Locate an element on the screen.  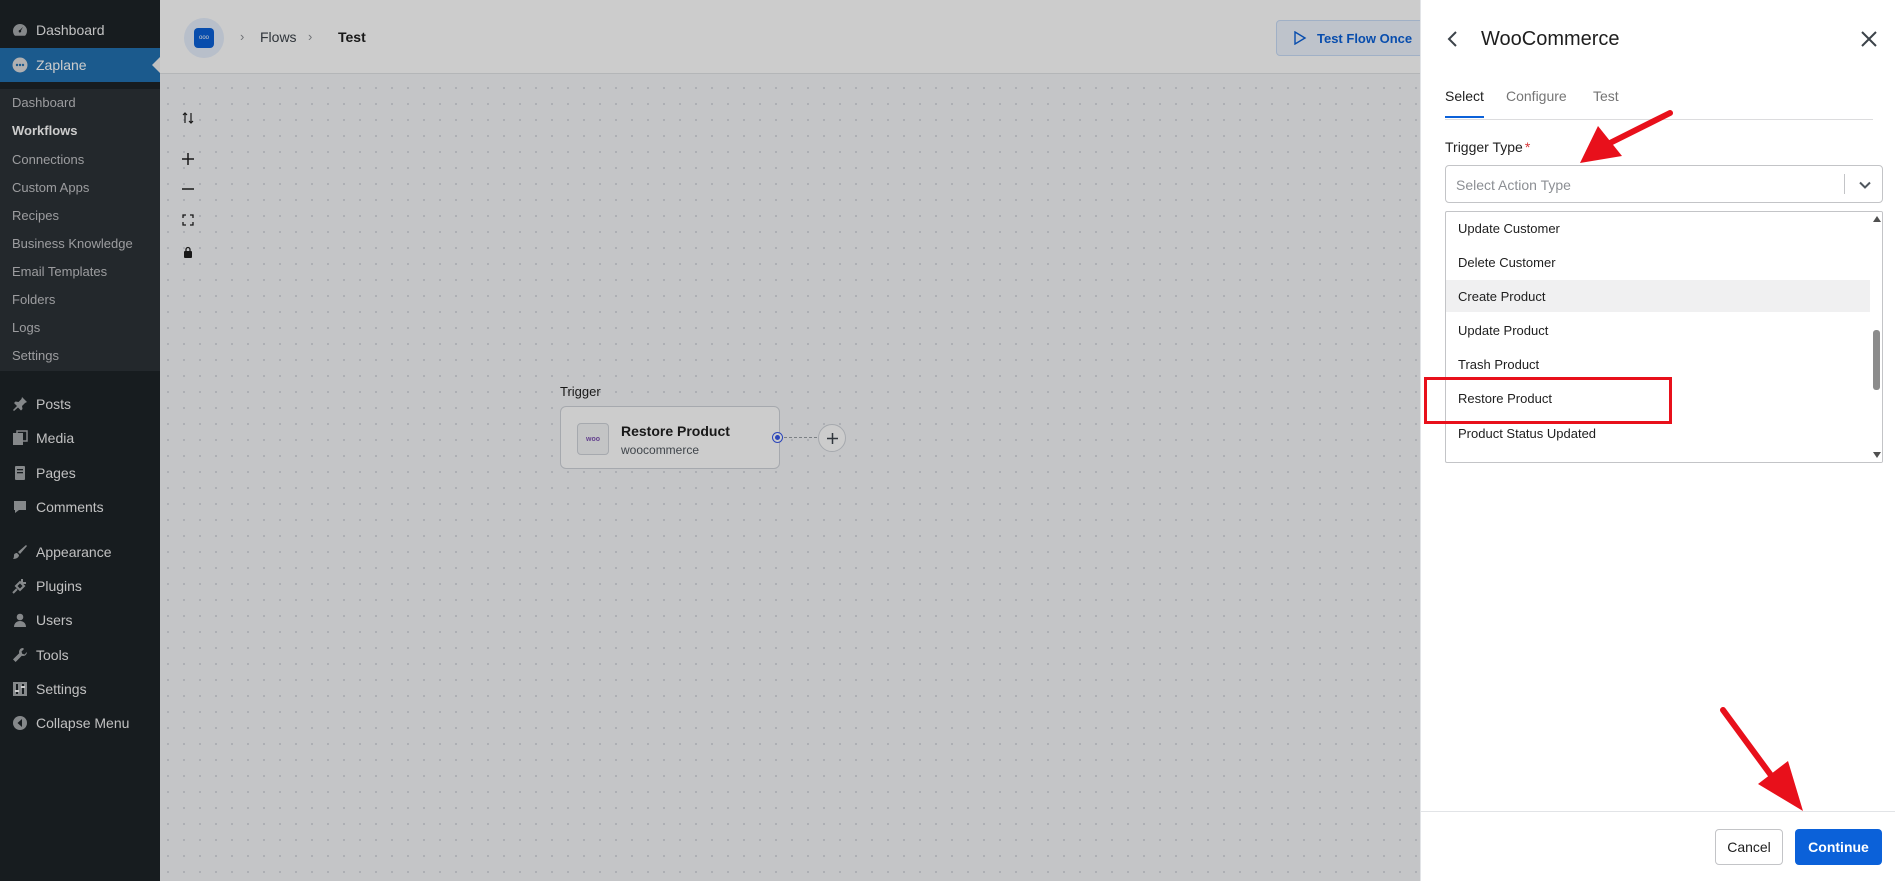
breadcrumb-flows: Flows is located at coordinates (278, 37).